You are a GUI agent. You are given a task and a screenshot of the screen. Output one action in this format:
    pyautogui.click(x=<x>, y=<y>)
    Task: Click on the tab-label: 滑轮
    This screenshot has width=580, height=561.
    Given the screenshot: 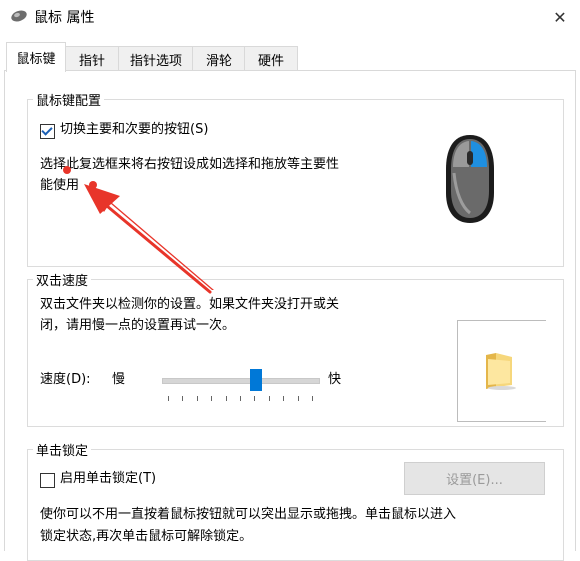 What is the action you would take?
    pyautogui.click(x=218, y=61)
    